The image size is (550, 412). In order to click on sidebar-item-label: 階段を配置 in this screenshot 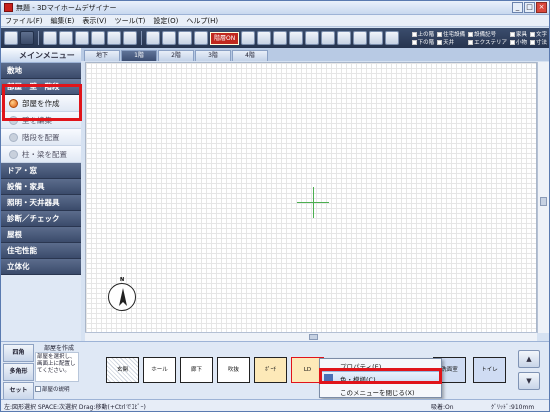, I will do `click(41, 137)`.